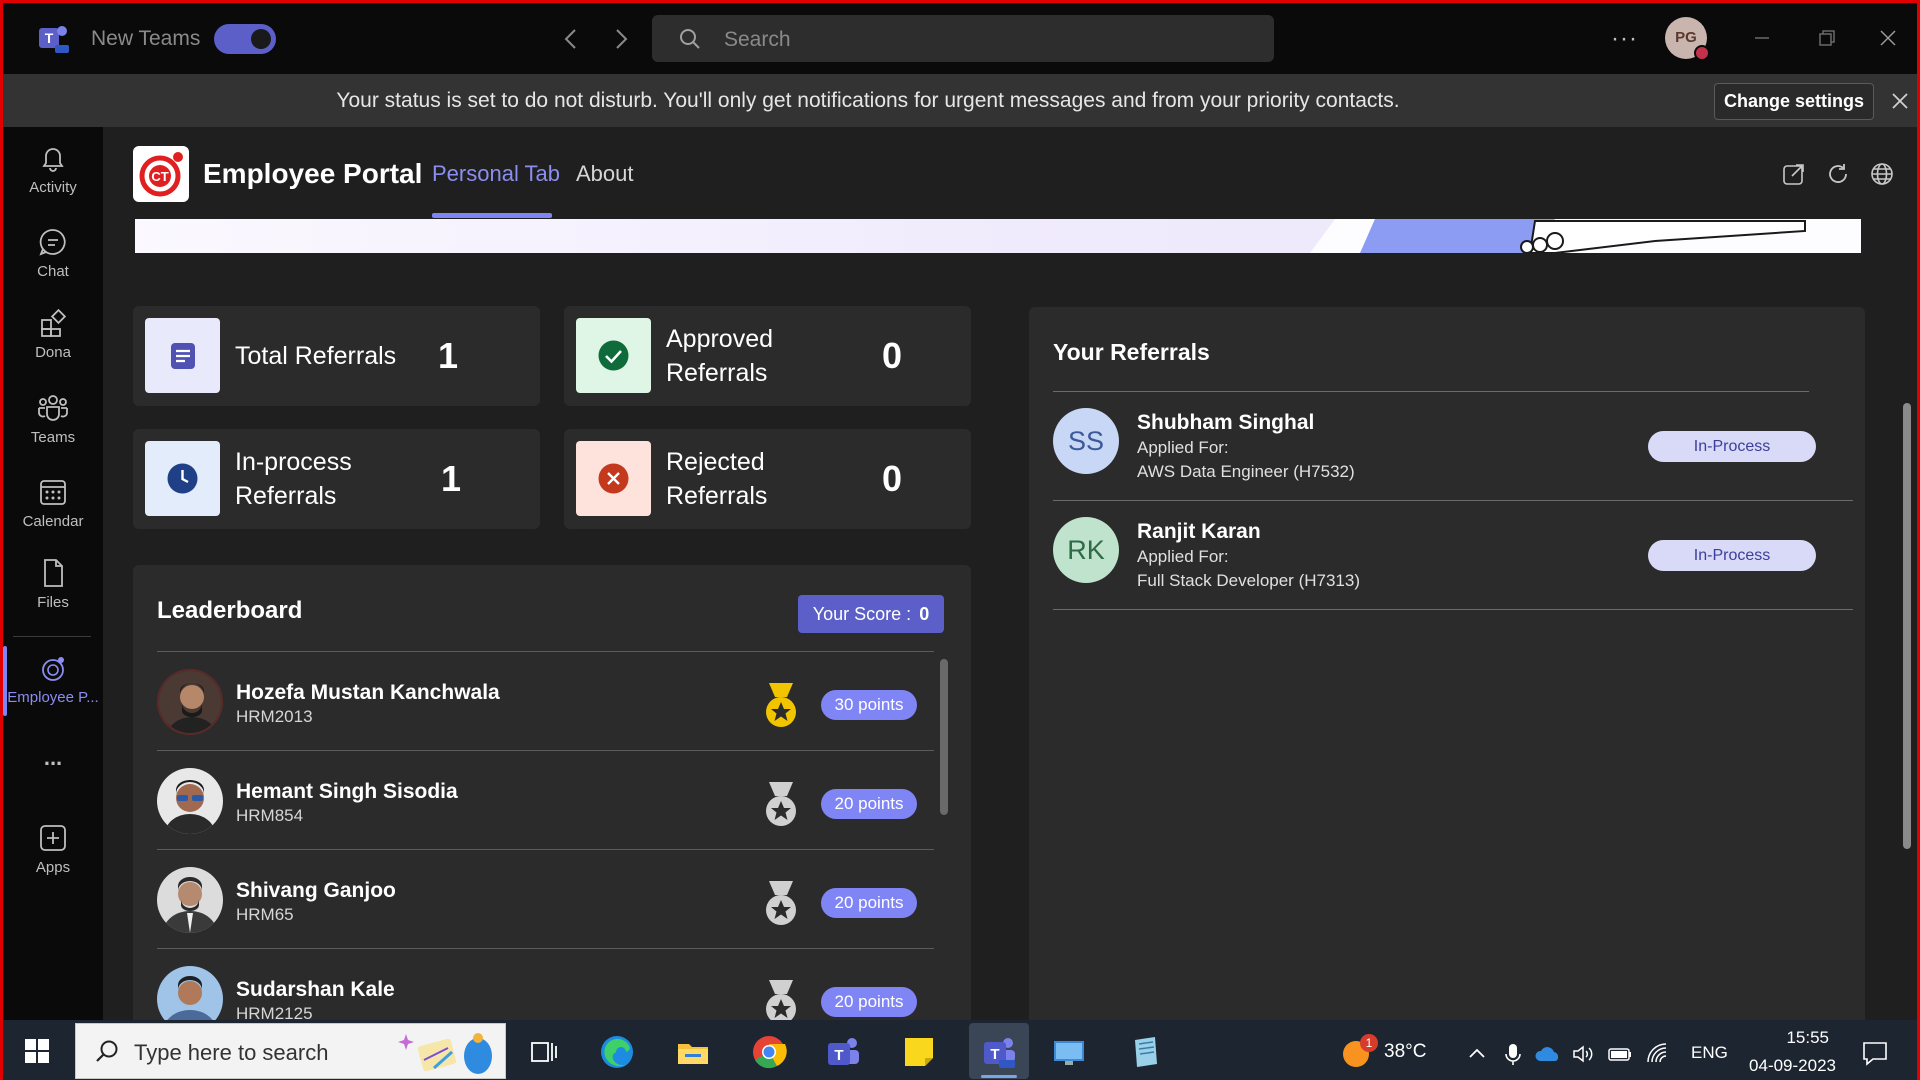 The width and height of the screenshot is (1920, 1080). I want to click on remote-desktop-icon, so click(1069, 1052).